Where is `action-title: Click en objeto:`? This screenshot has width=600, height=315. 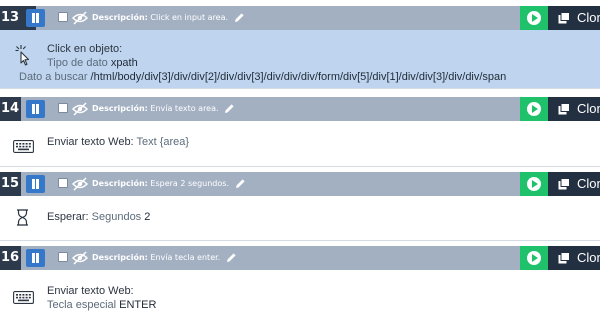 action-title: Click en objeto: is located at coordinates (85, 49).